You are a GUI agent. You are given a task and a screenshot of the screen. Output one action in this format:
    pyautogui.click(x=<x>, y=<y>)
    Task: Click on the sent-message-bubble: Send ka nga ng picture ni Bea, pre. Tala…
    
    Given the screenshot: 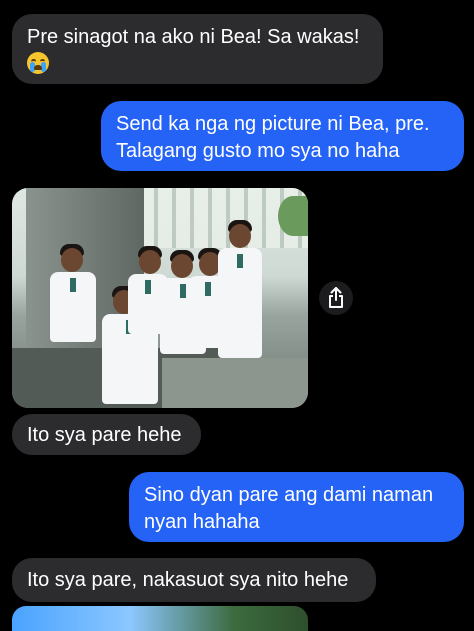 What is the action you would take?
    pyautogui.click(x=282, y=136)
    